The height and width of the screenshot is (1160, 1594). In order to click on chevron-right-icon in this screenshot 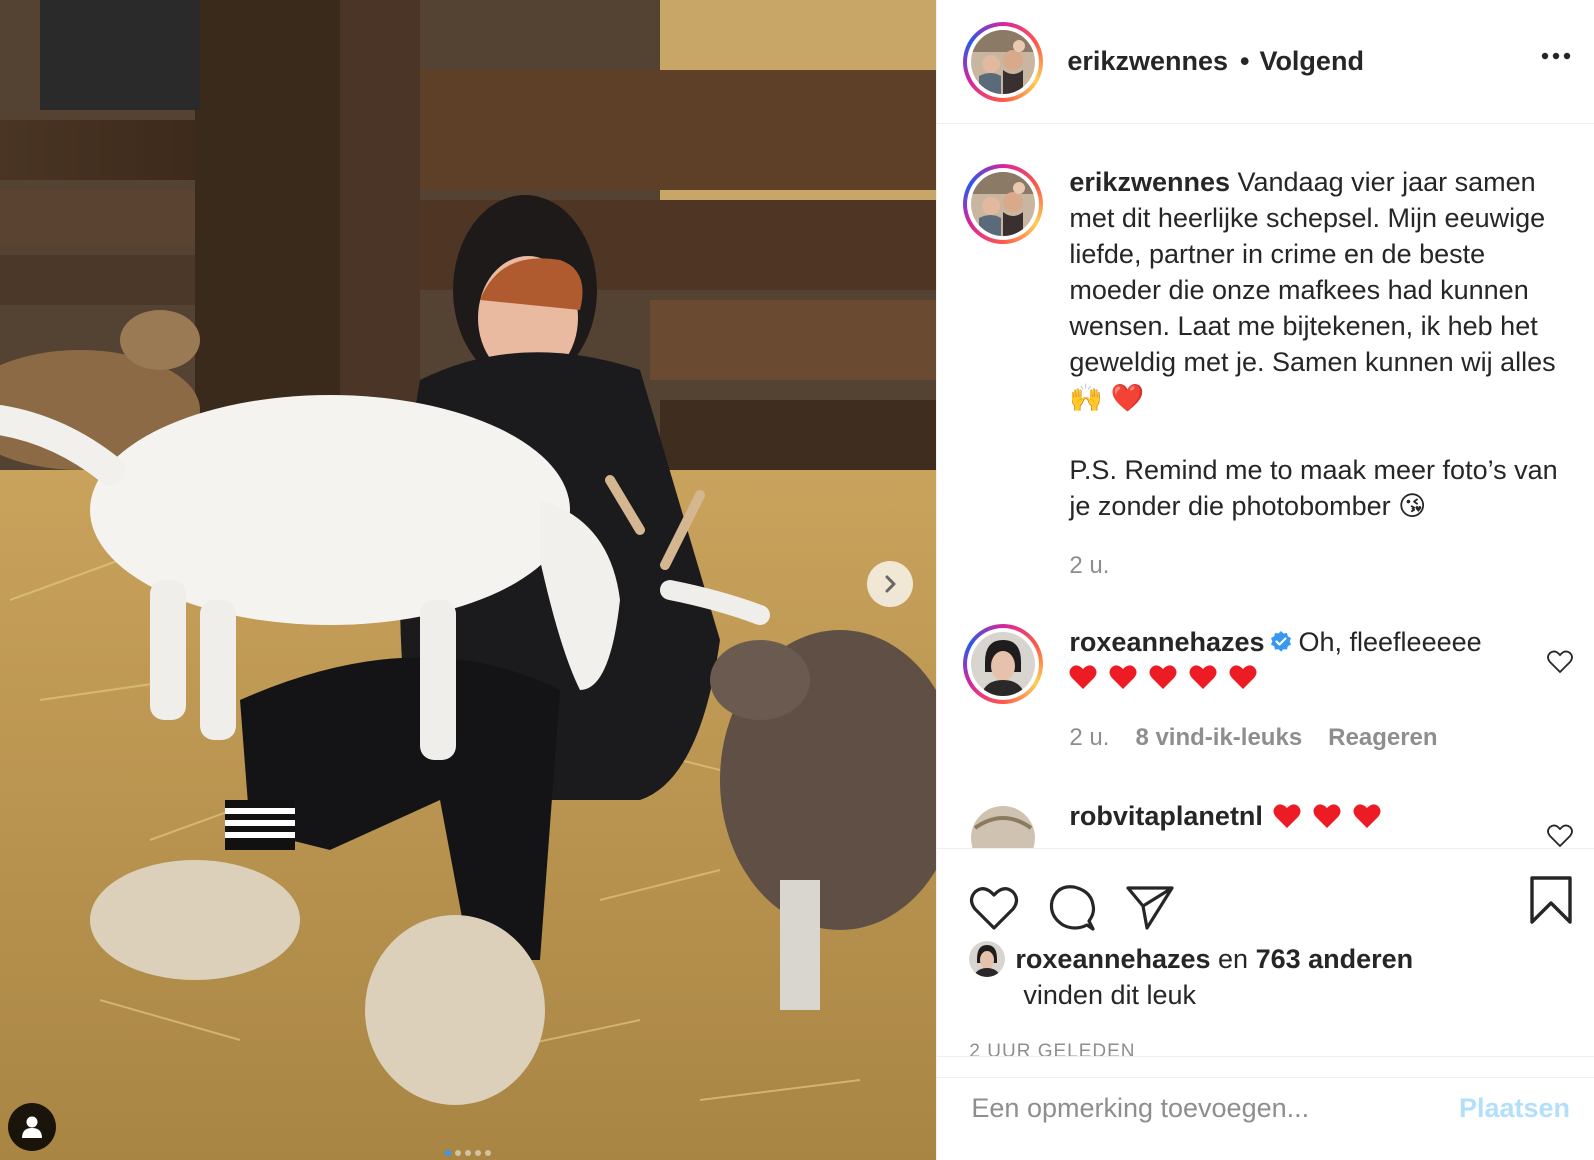, I will do `click(890, 584)`.